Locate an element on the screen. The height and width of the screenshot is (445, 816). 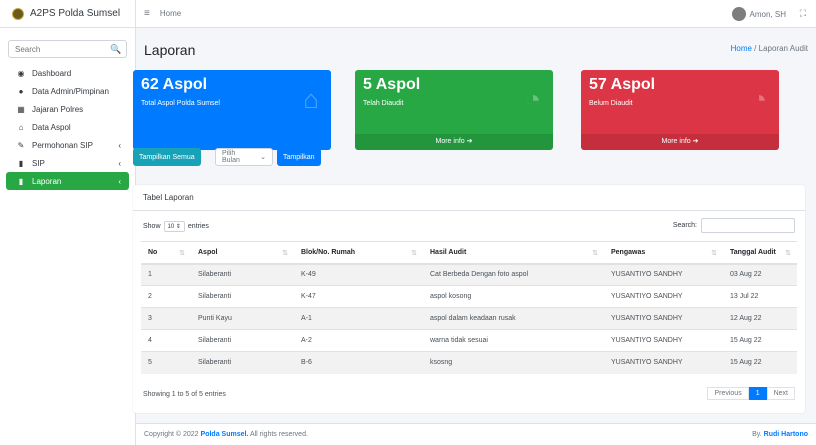
table-cell: 1 is located at coordinates (166, 274).